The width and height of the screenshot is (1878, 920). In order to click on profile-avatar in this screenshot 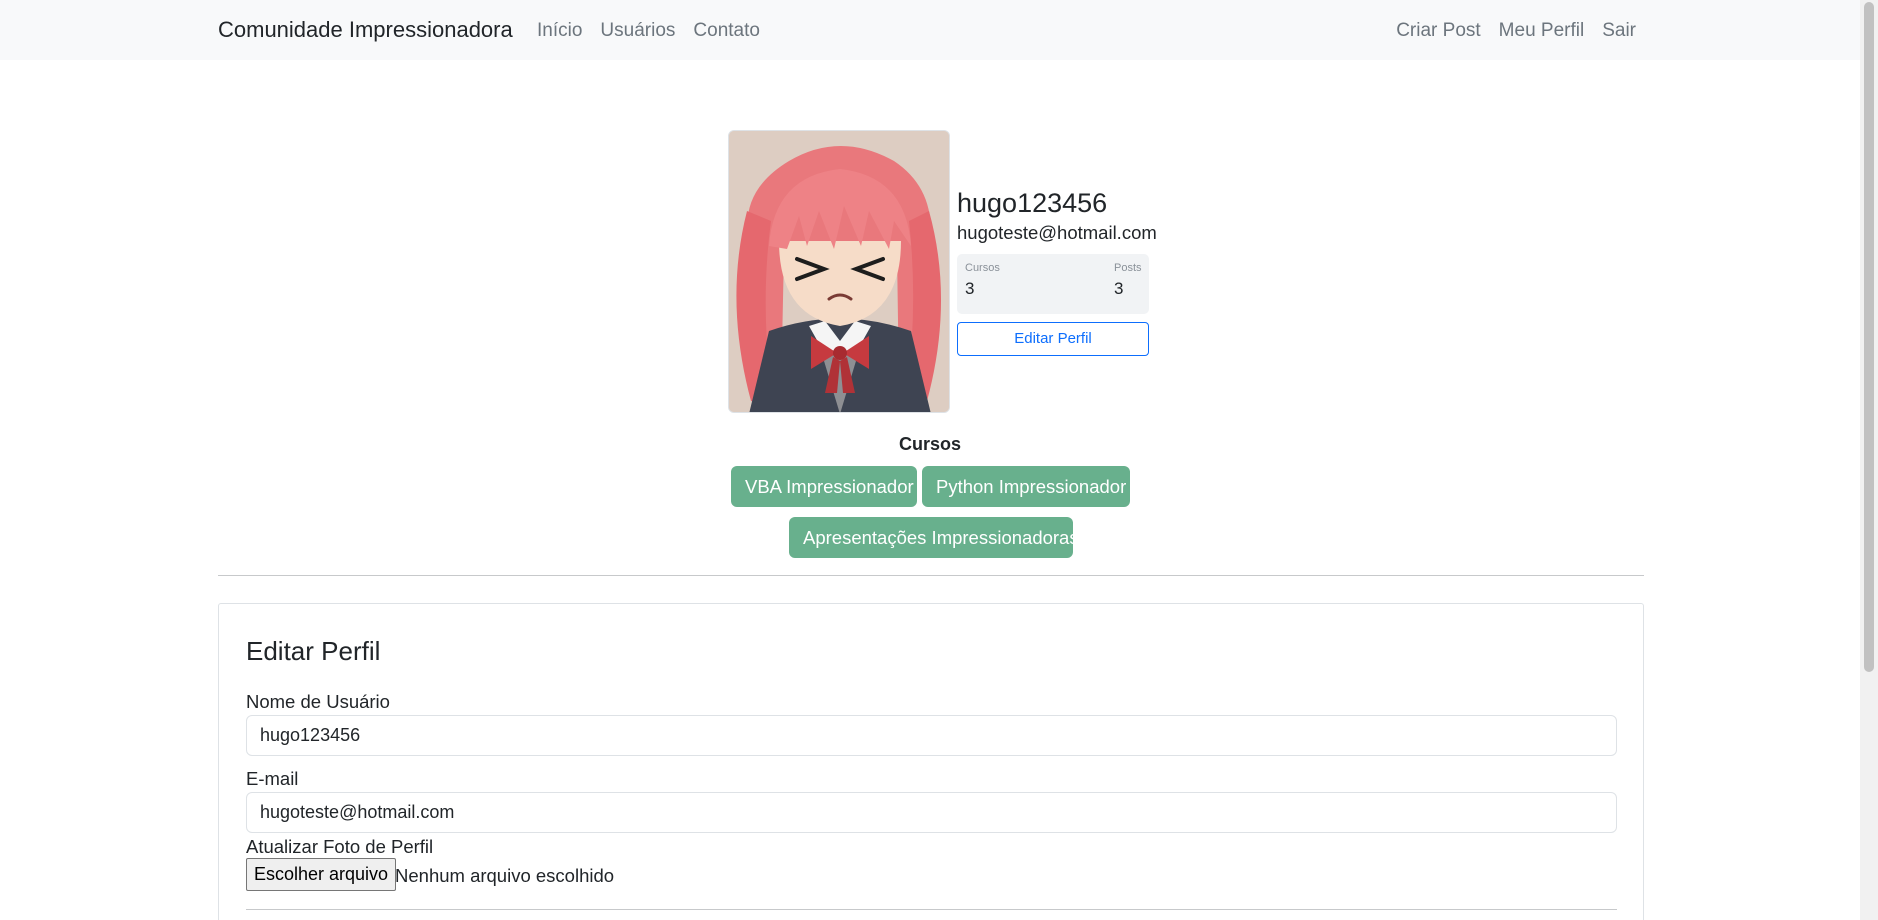, I will do `click(839, 271)`.